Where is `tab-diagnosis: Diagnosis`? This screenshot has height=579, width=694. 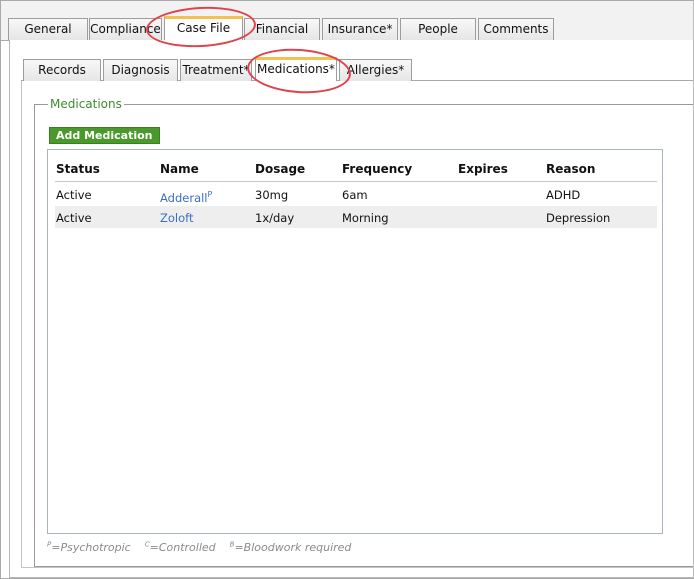
tab-diagnosis: Diagnosis is located at coordinates (140, 70).